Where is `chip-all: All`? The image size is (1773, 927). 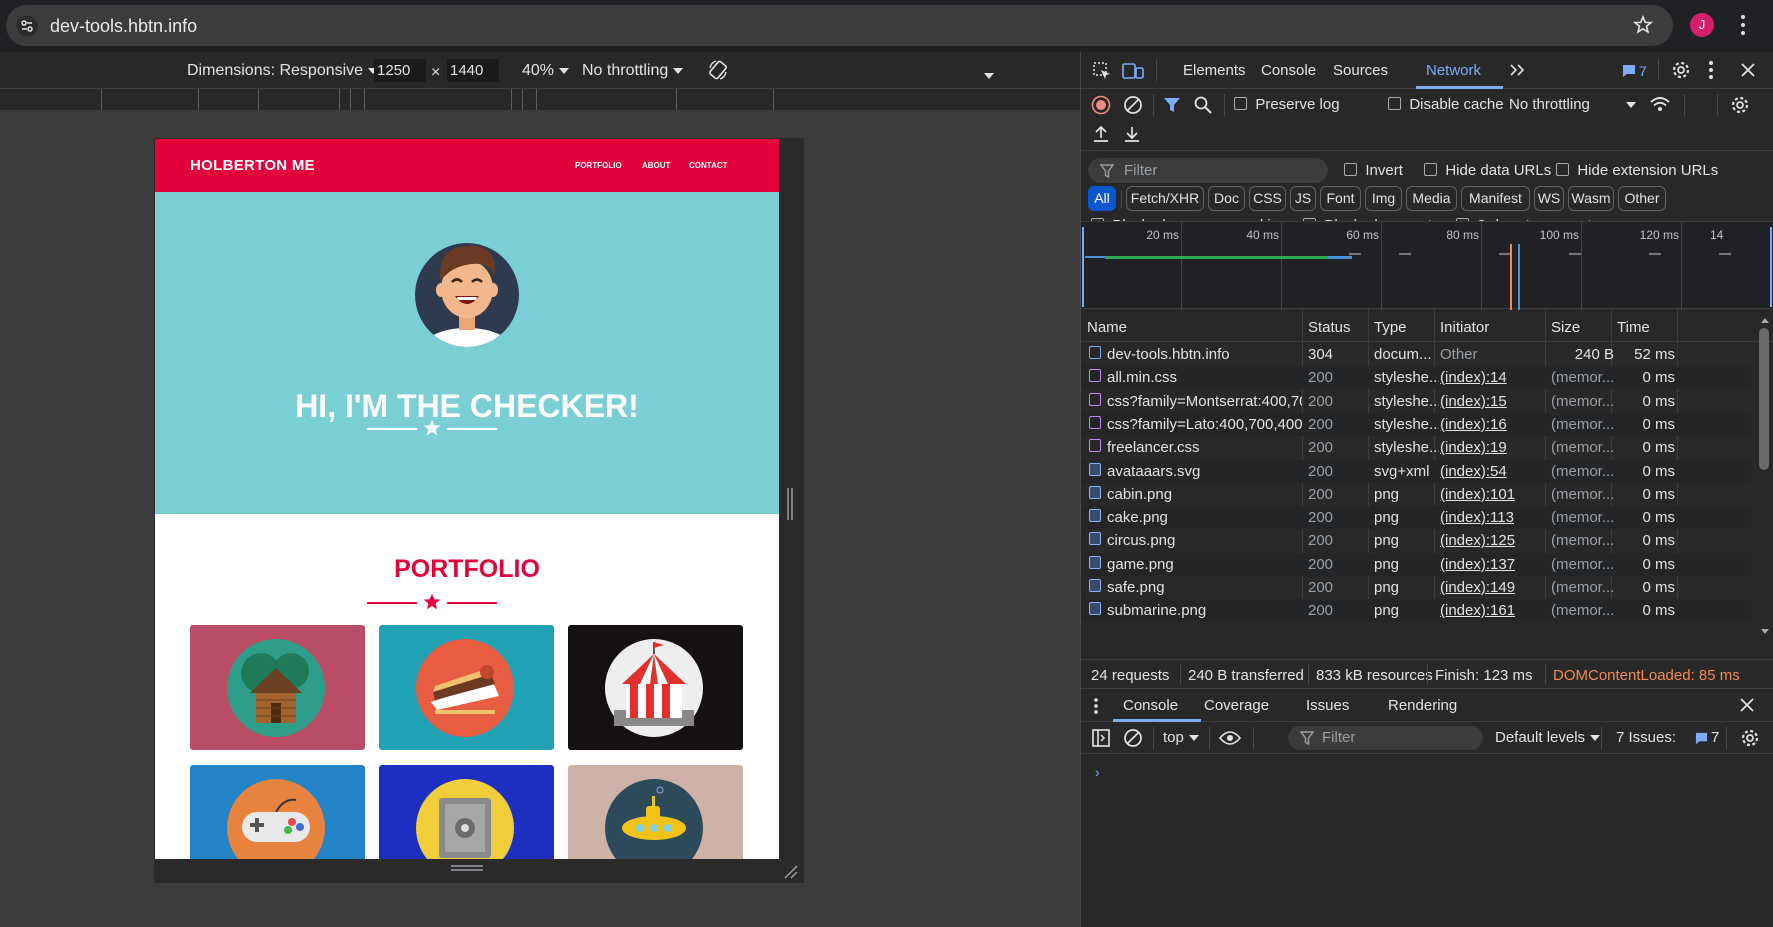
chip-all: All is located at coordinates (1102, 198).